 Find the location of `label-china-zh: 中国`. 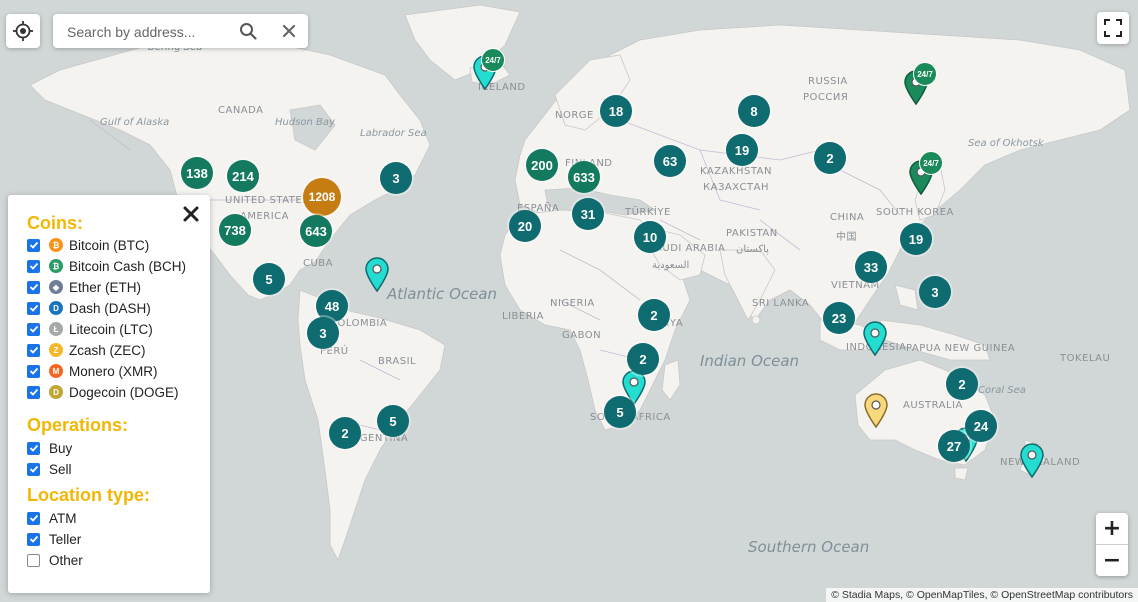

label-china-zh: 中国 is located at coordinates (846, 237).